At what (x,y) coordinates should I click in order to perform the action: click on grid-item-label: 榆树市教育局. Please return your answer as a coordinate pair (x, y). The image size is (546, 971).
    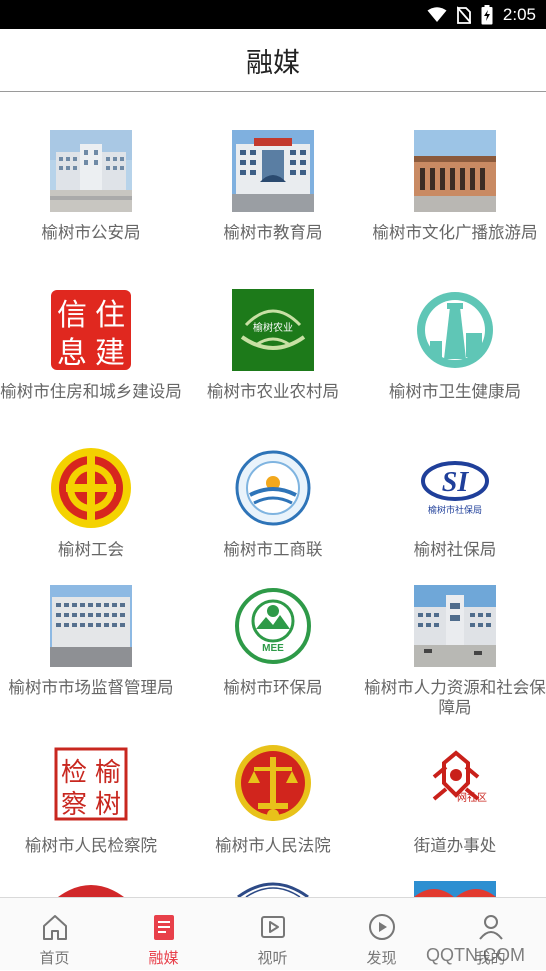
    Looking at the image, I should click on (273, 232).